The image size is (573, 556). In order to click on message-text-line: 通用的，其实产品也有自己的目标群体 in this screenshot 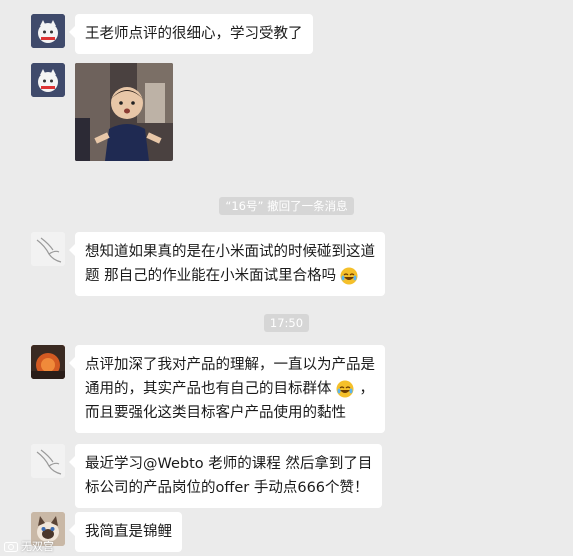, I will do `click(208, 389)`.